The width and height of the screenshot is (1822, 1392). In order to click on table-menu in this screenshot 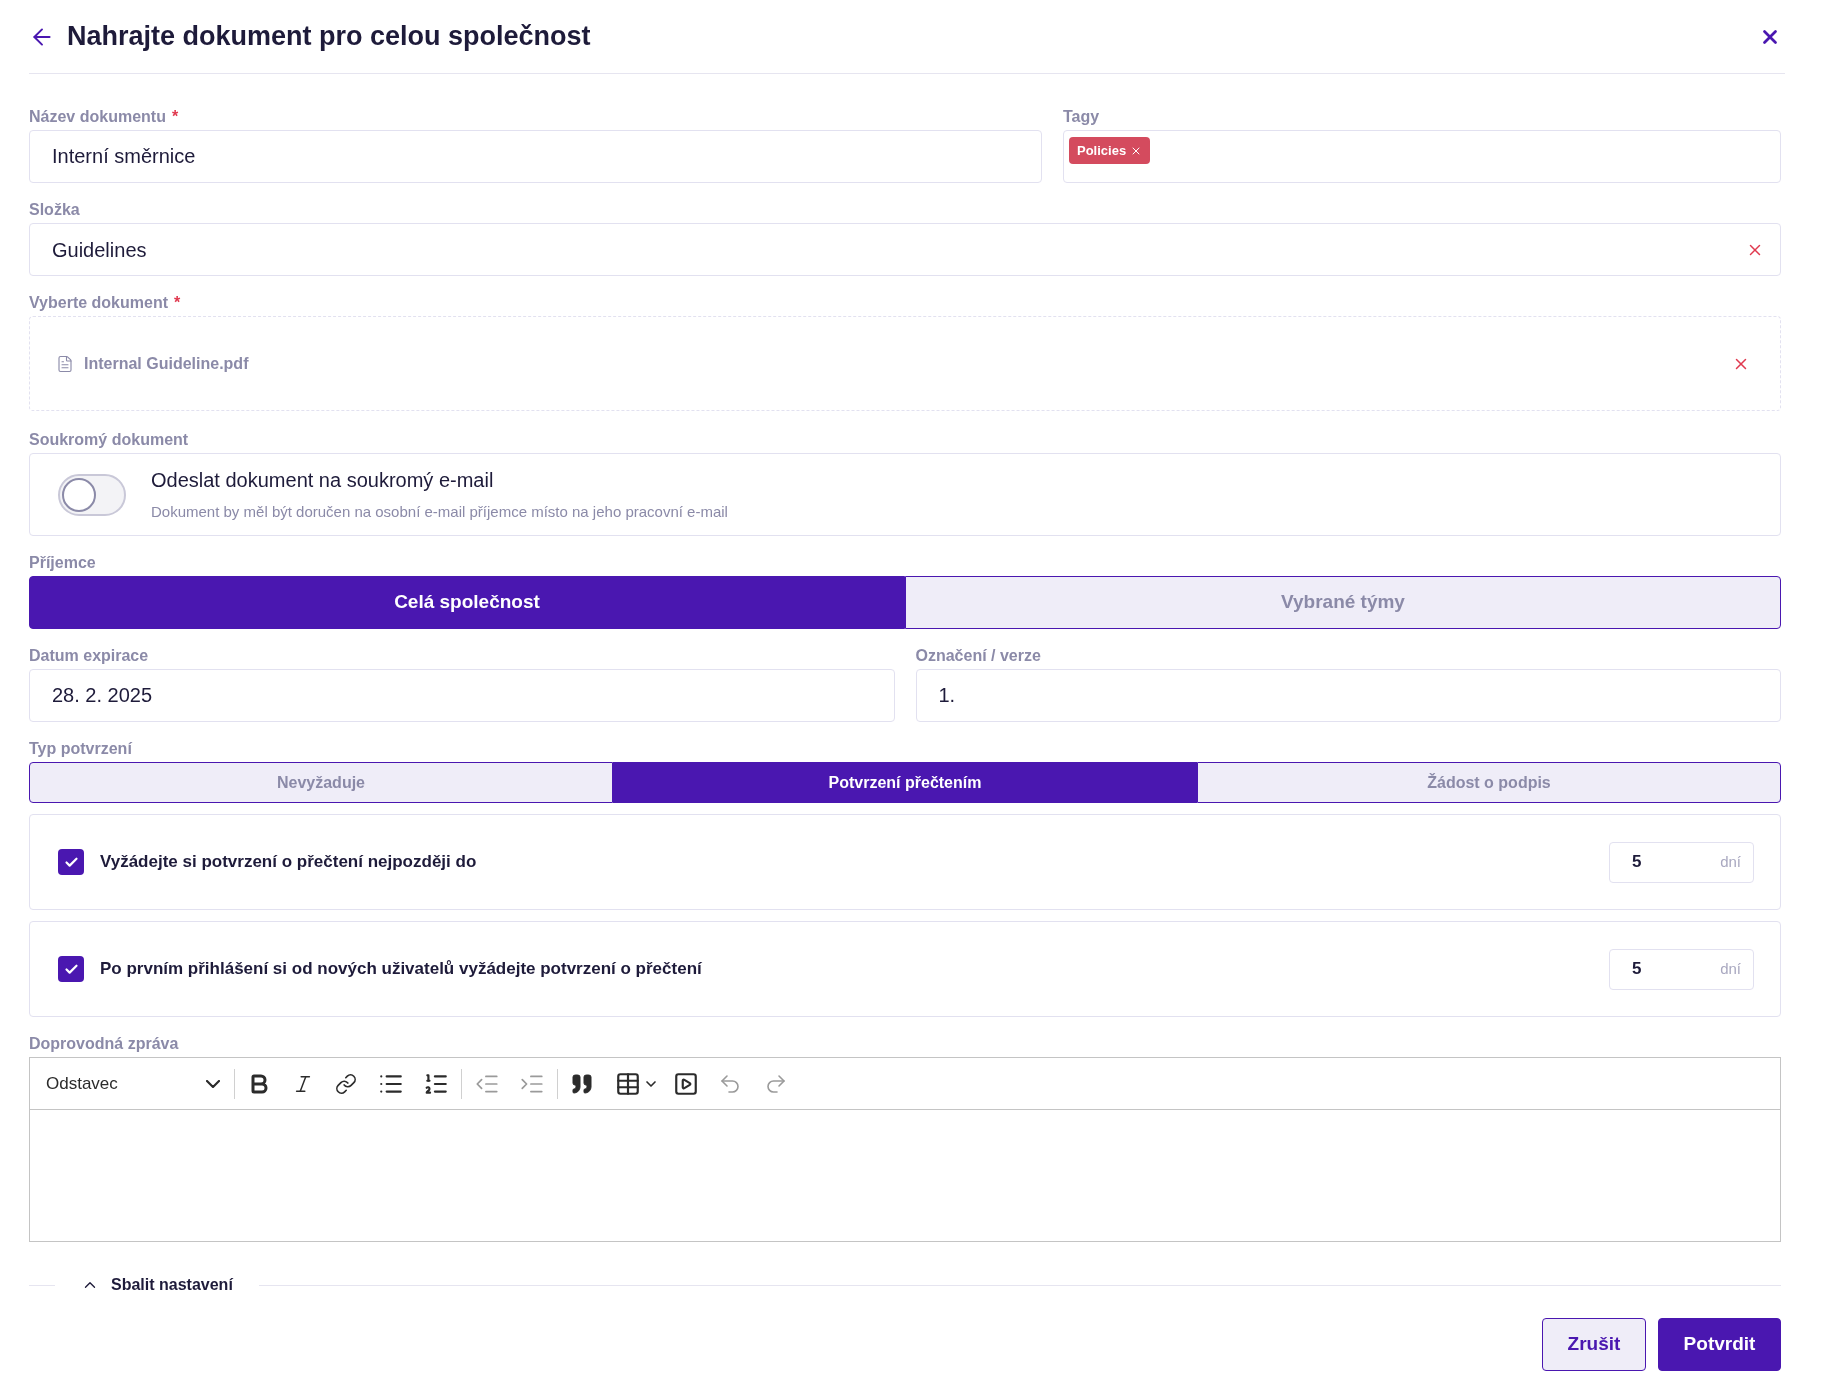, I will do `click(637, 1083)`.